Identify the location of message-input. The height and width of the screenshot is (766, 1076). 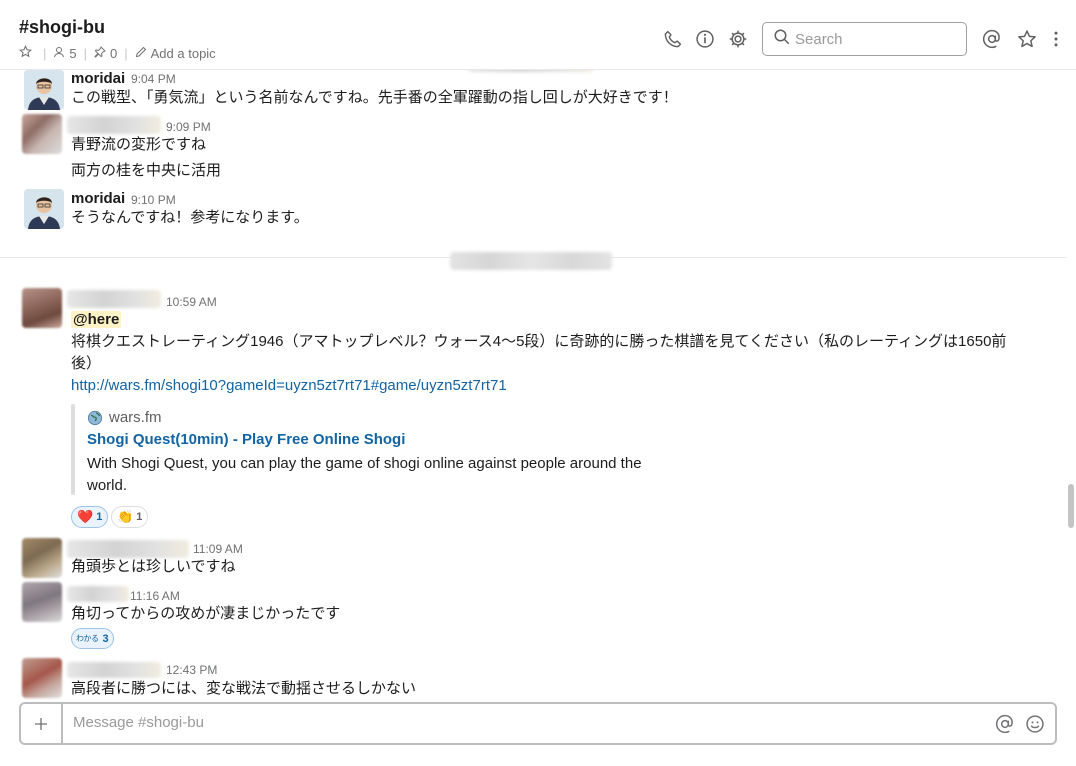
(523, 722).